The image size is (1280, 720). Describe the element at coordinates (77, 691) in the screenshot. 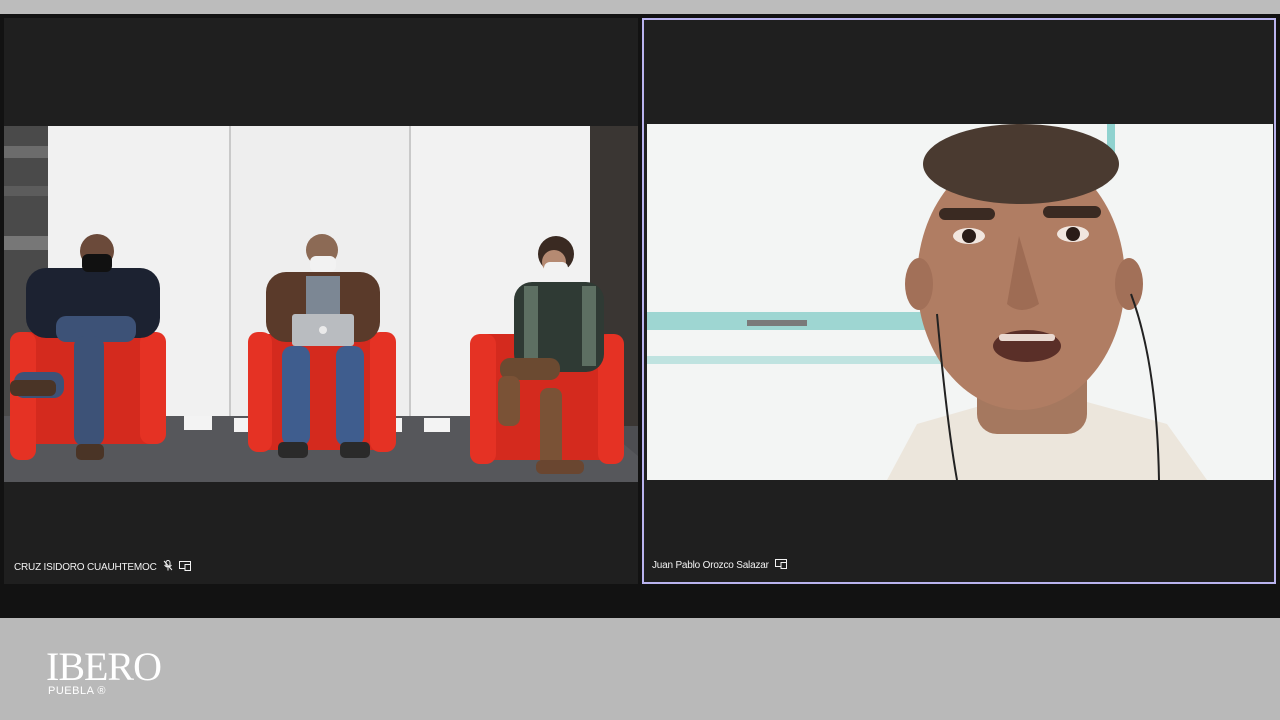

I see `logo-subtext: PUEBLA ®` at that location.